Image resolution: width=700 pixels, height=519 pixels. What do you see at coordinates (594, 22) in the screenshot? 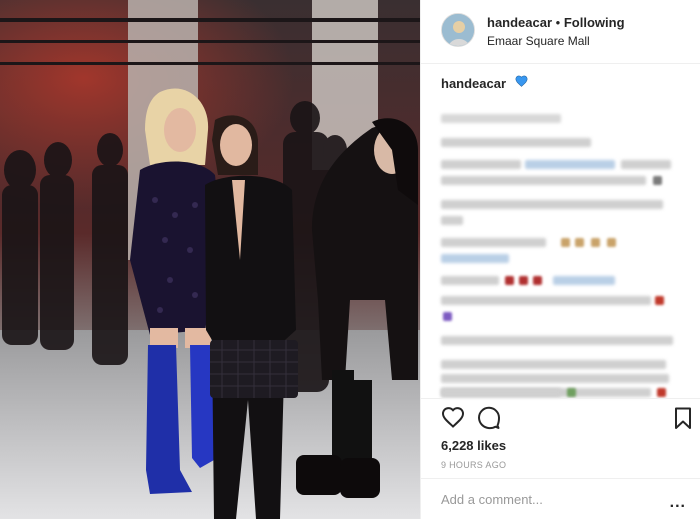
I see `following-button: Following` at bounding box center [594, 22].